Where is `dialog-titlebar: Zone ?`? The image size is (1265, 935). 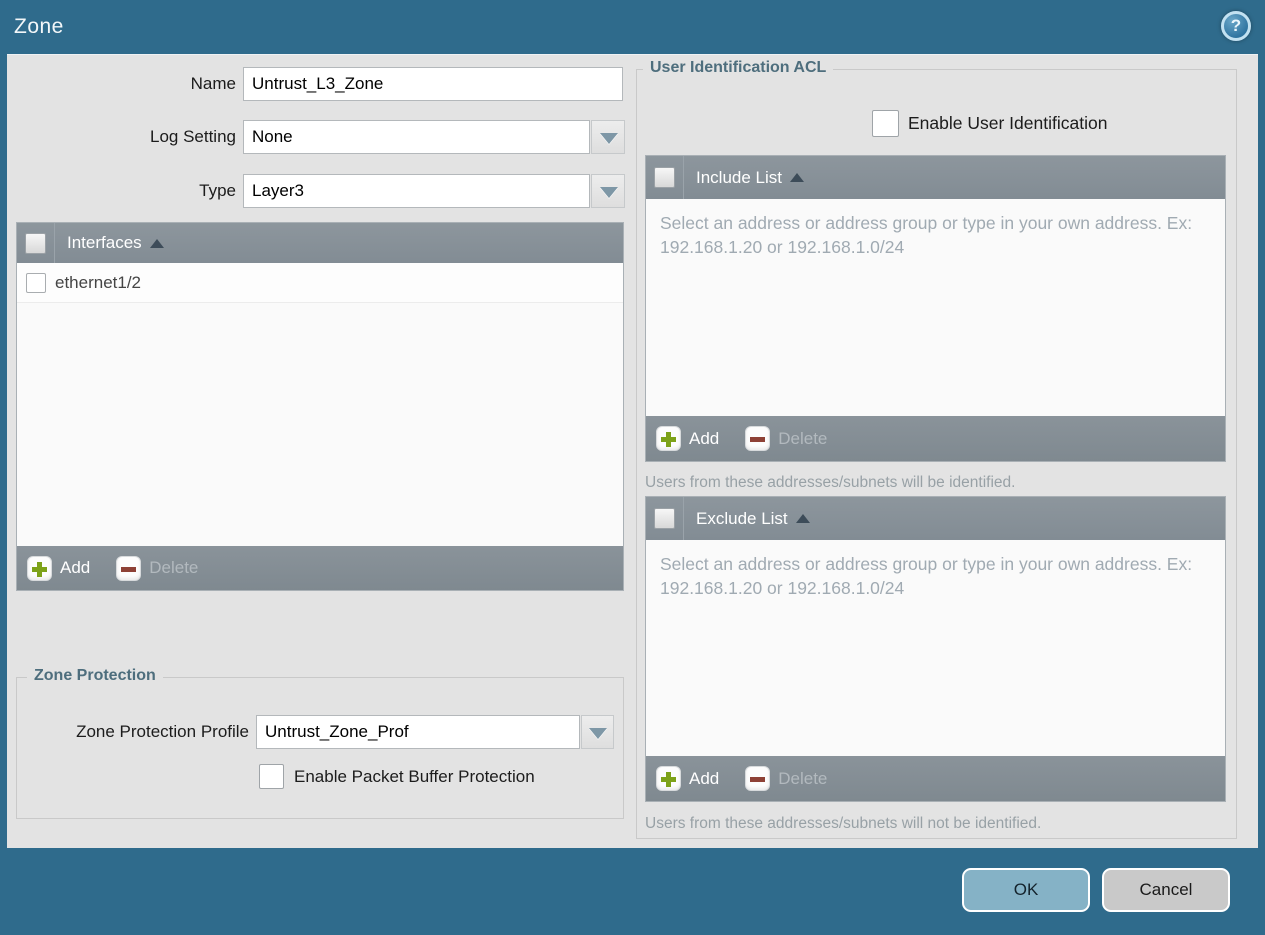
dialog-titlebar: Zone ? is located at coordinates (632, 27).